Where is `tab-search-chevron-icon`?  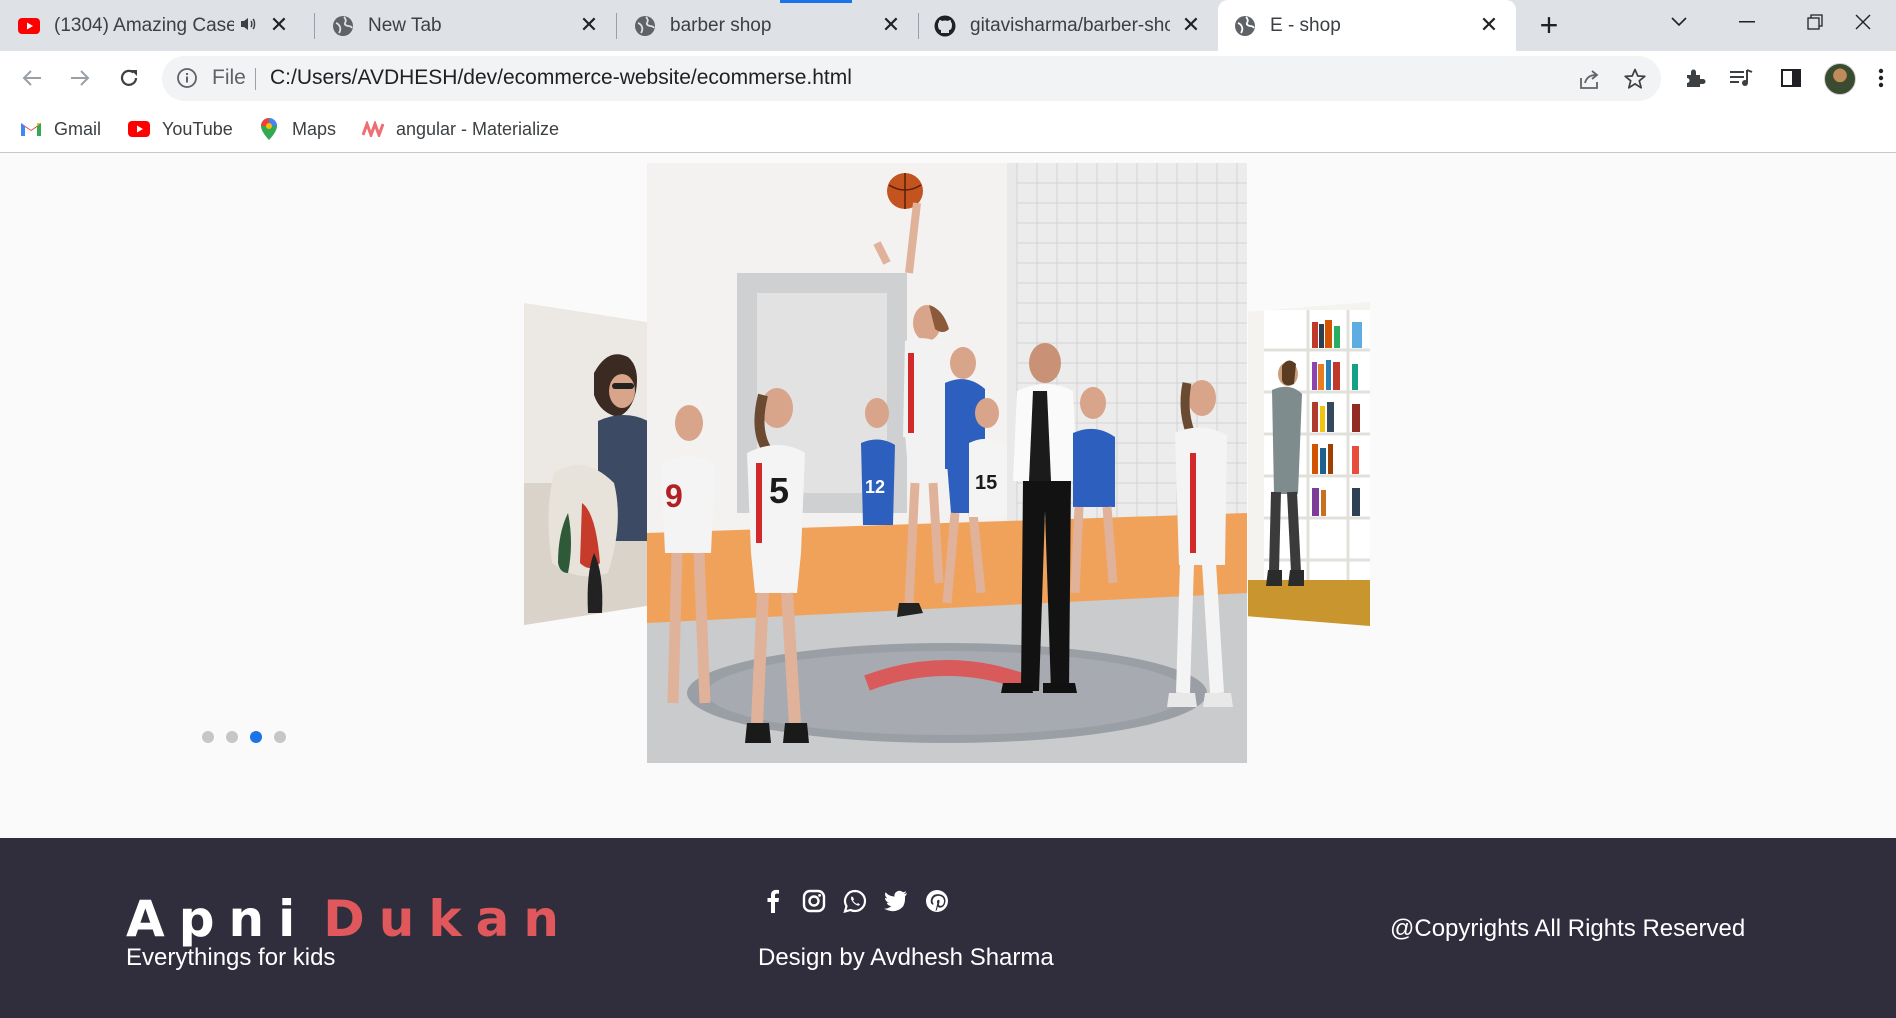 tab-search-chevron-icon is located at coordinates (1679, 22).